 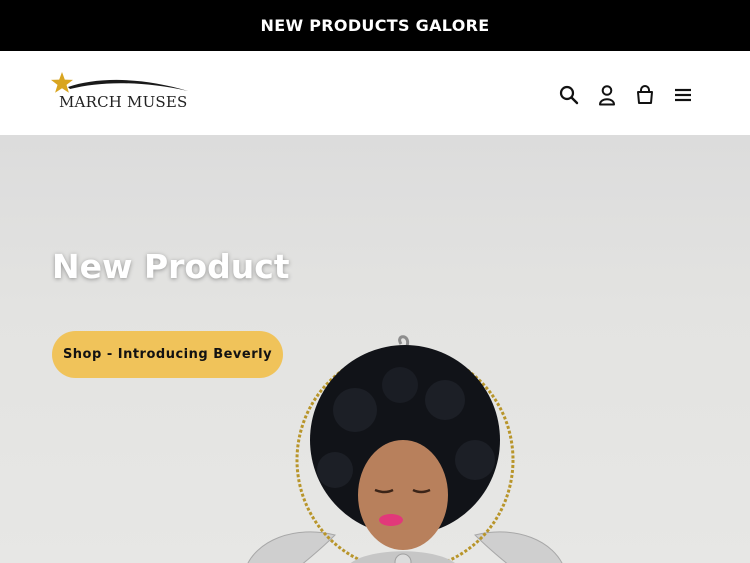 I want to click on site-header: MARCH MUSES, so click(x=375, y=93).